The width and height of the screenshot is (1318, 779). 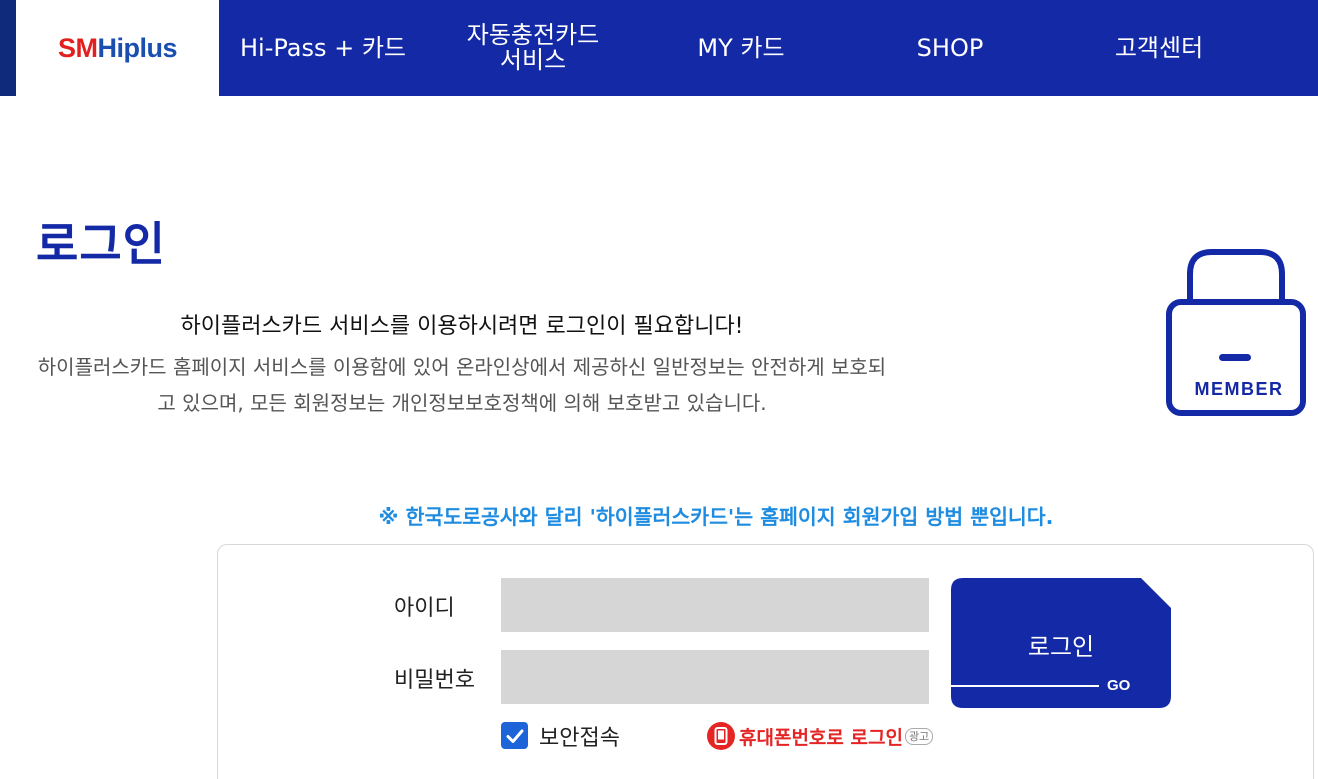 I want to click on nav-my-card: MY 카드, so click(x=741, y=48).